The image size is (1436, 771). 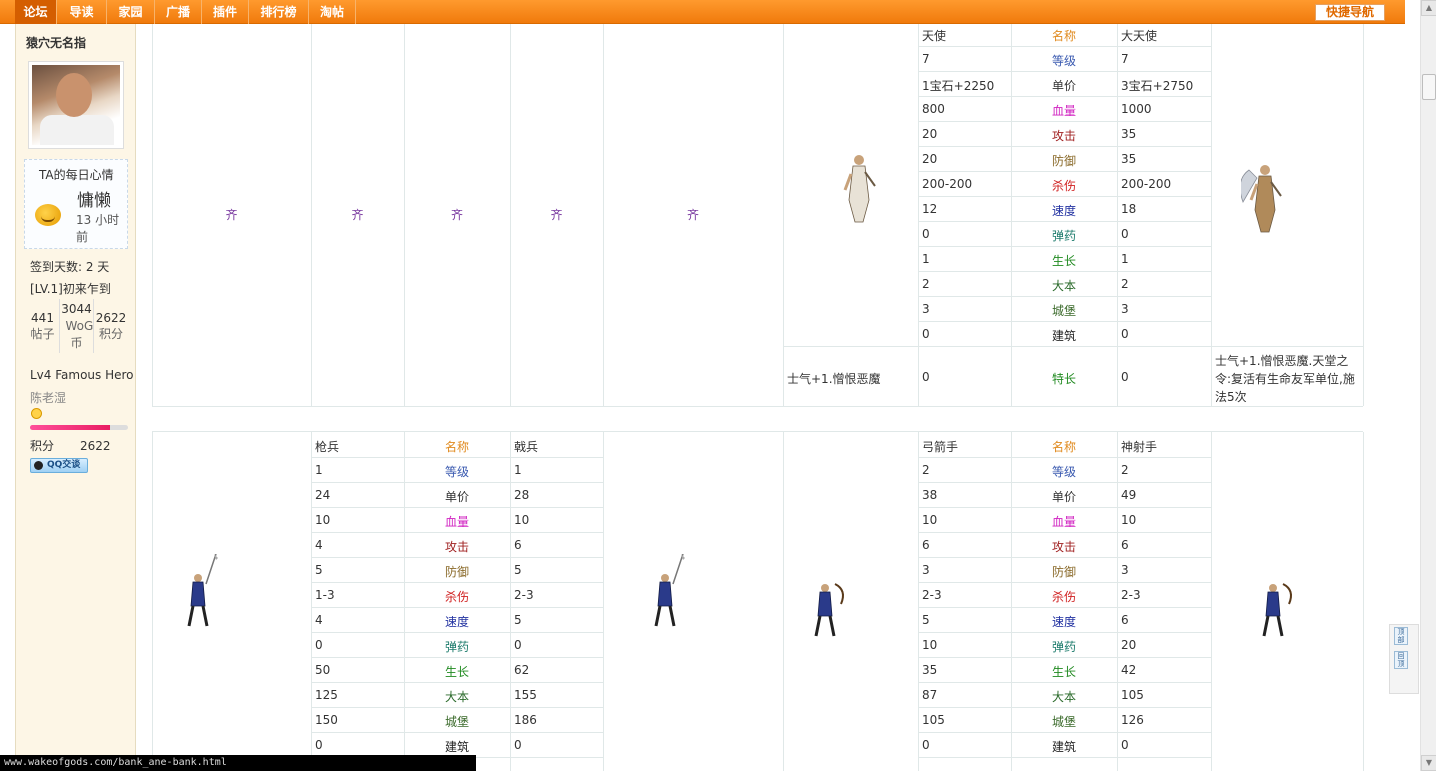 What do you see at coordinates (1063, 647) in the screenshot?
I see `cell-attr-label: 弹药` at bounding box center [1063, 647].